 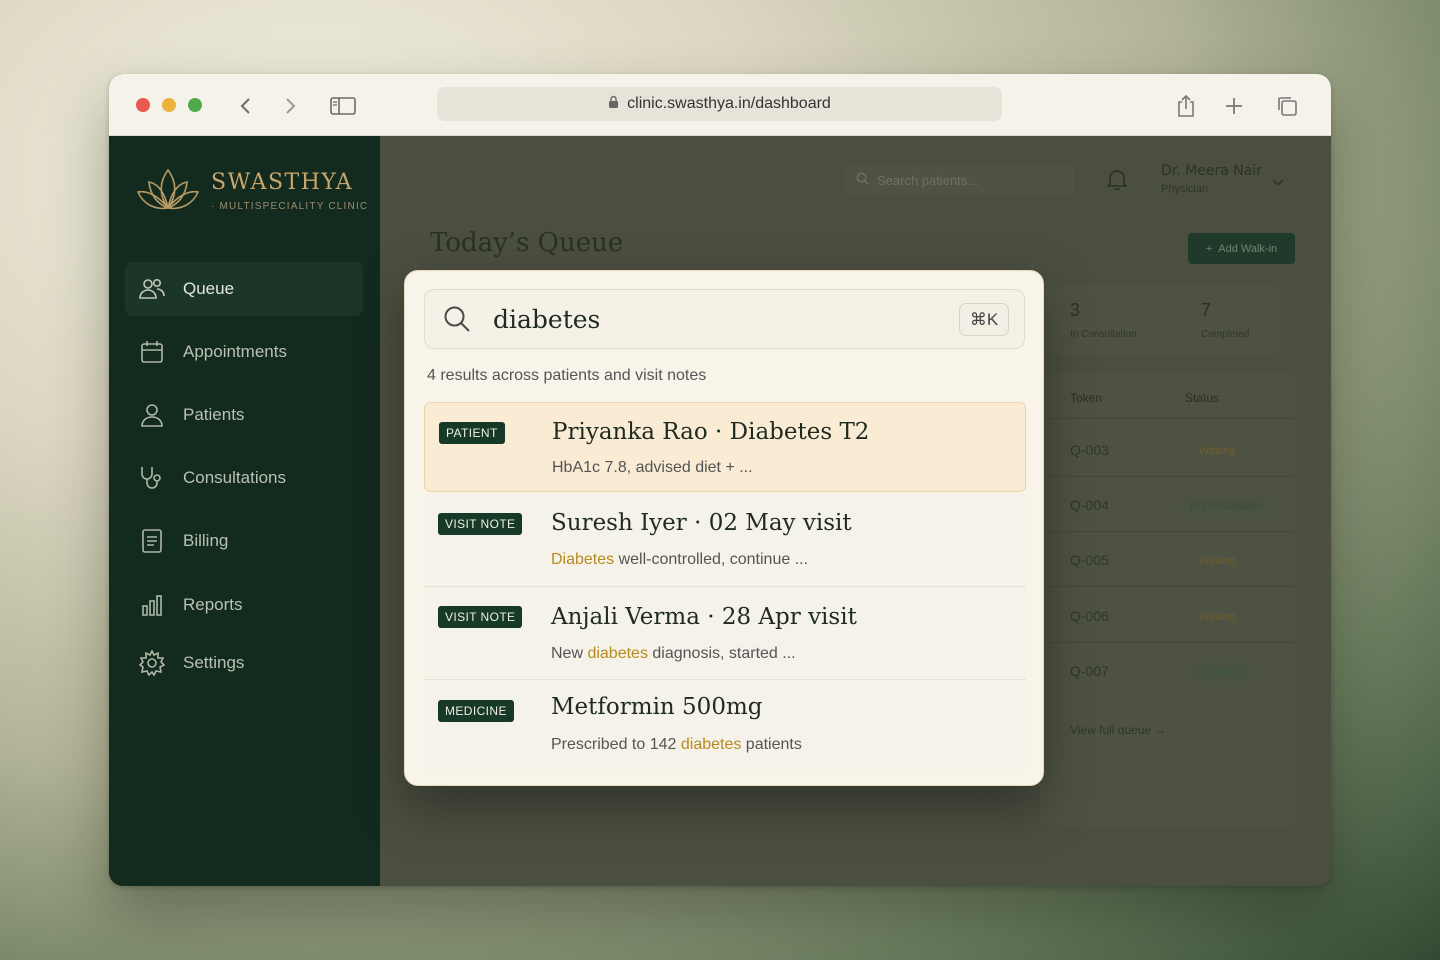 I want to click on browser-toolbar: clinic.swasthya.in/dashboard, so click(x=720, y=105).